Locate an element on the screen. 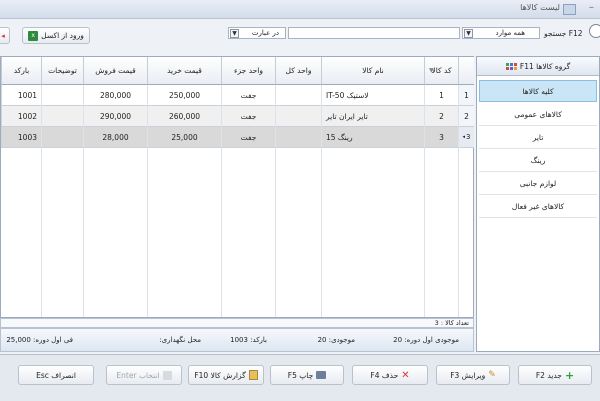 The height and width of the screenshot is (401, 600). cancel-button-label: انصراف Esc is located at coordinates (56, 375).